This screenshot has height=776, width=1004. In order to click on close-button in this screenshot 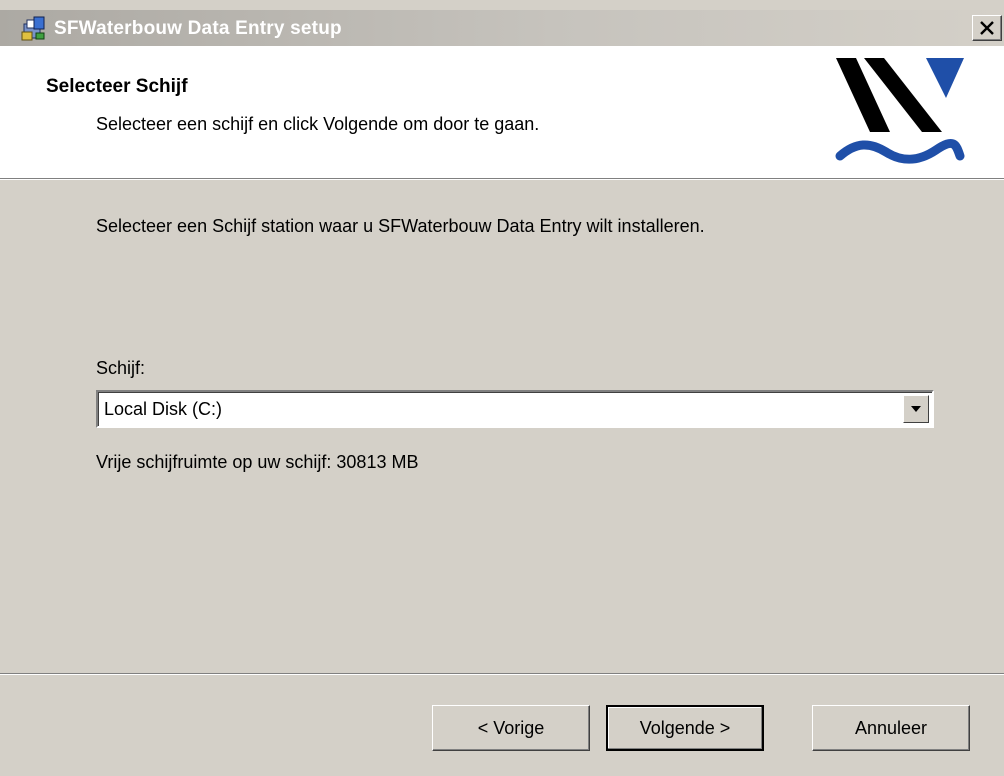, I will do `click(987, 28)`.